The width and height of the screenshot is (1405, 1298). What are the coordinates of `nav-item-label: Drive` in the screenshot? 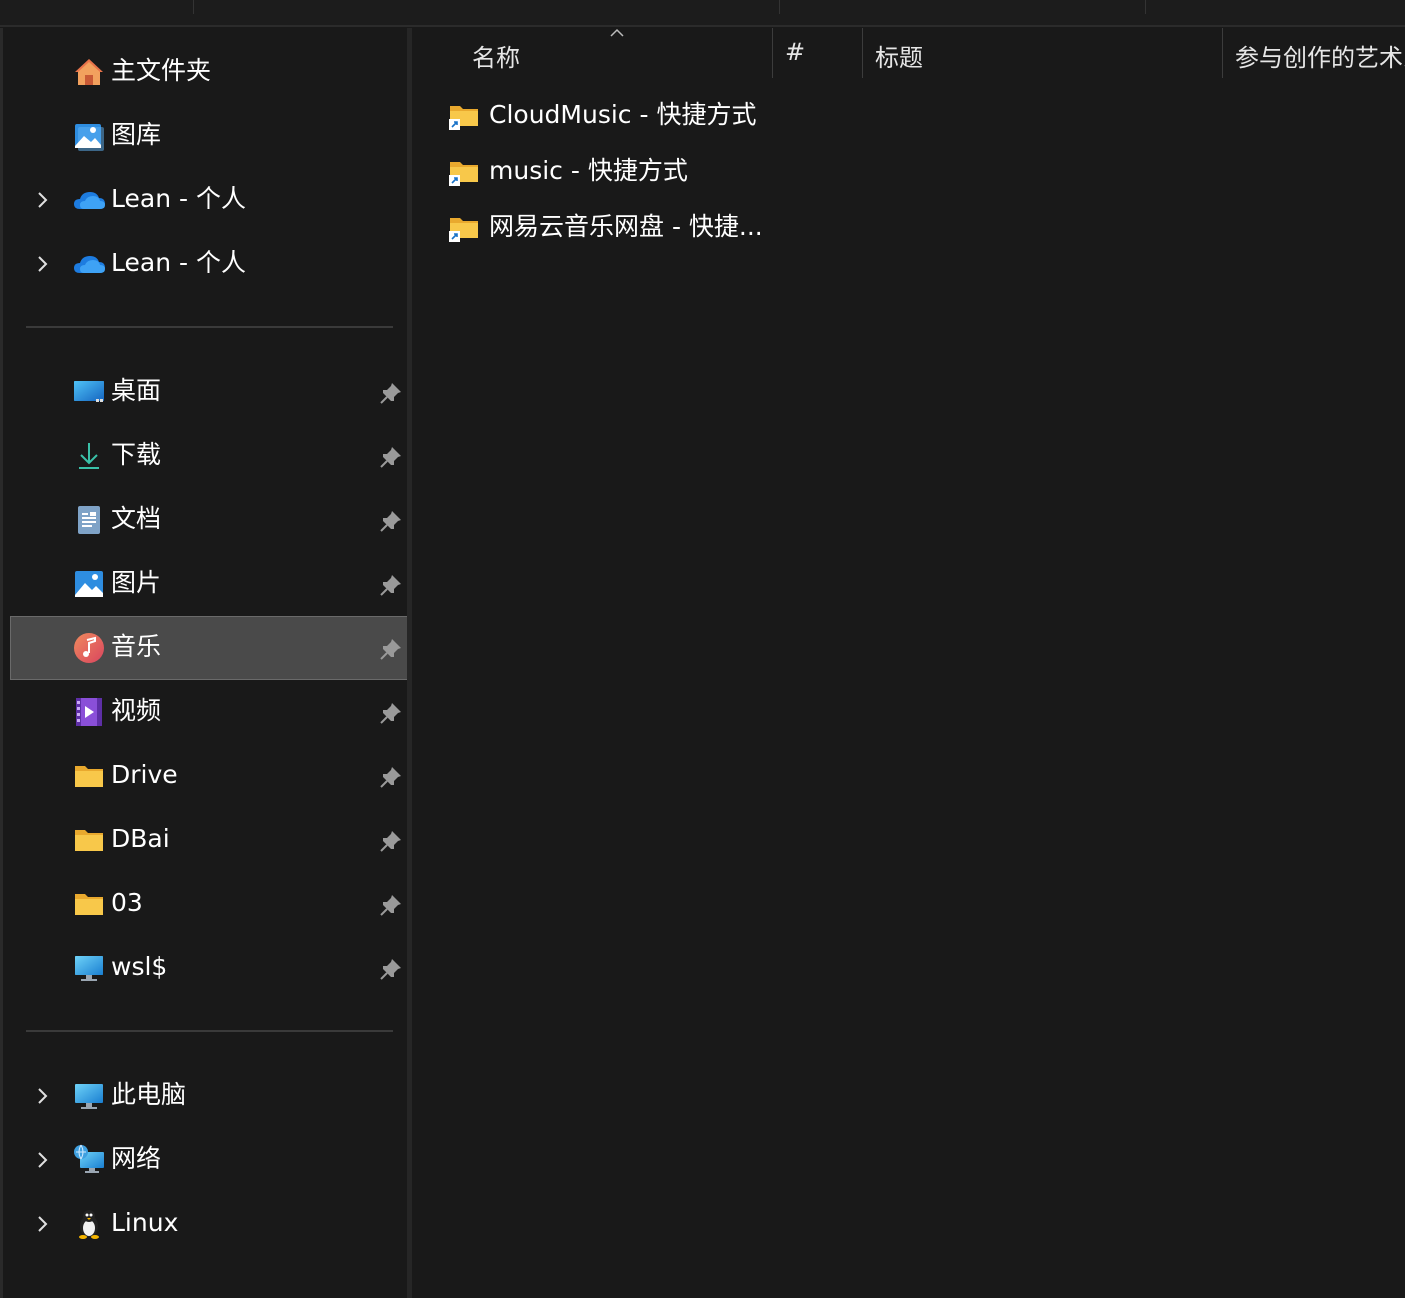 It's located at (144, 774).